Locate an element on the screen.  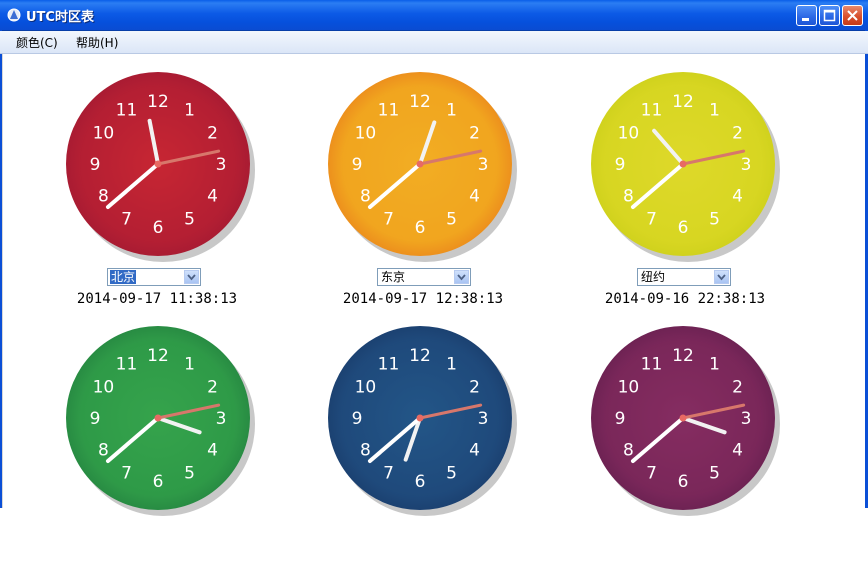
close-icon is located at coordinates (852, 15).